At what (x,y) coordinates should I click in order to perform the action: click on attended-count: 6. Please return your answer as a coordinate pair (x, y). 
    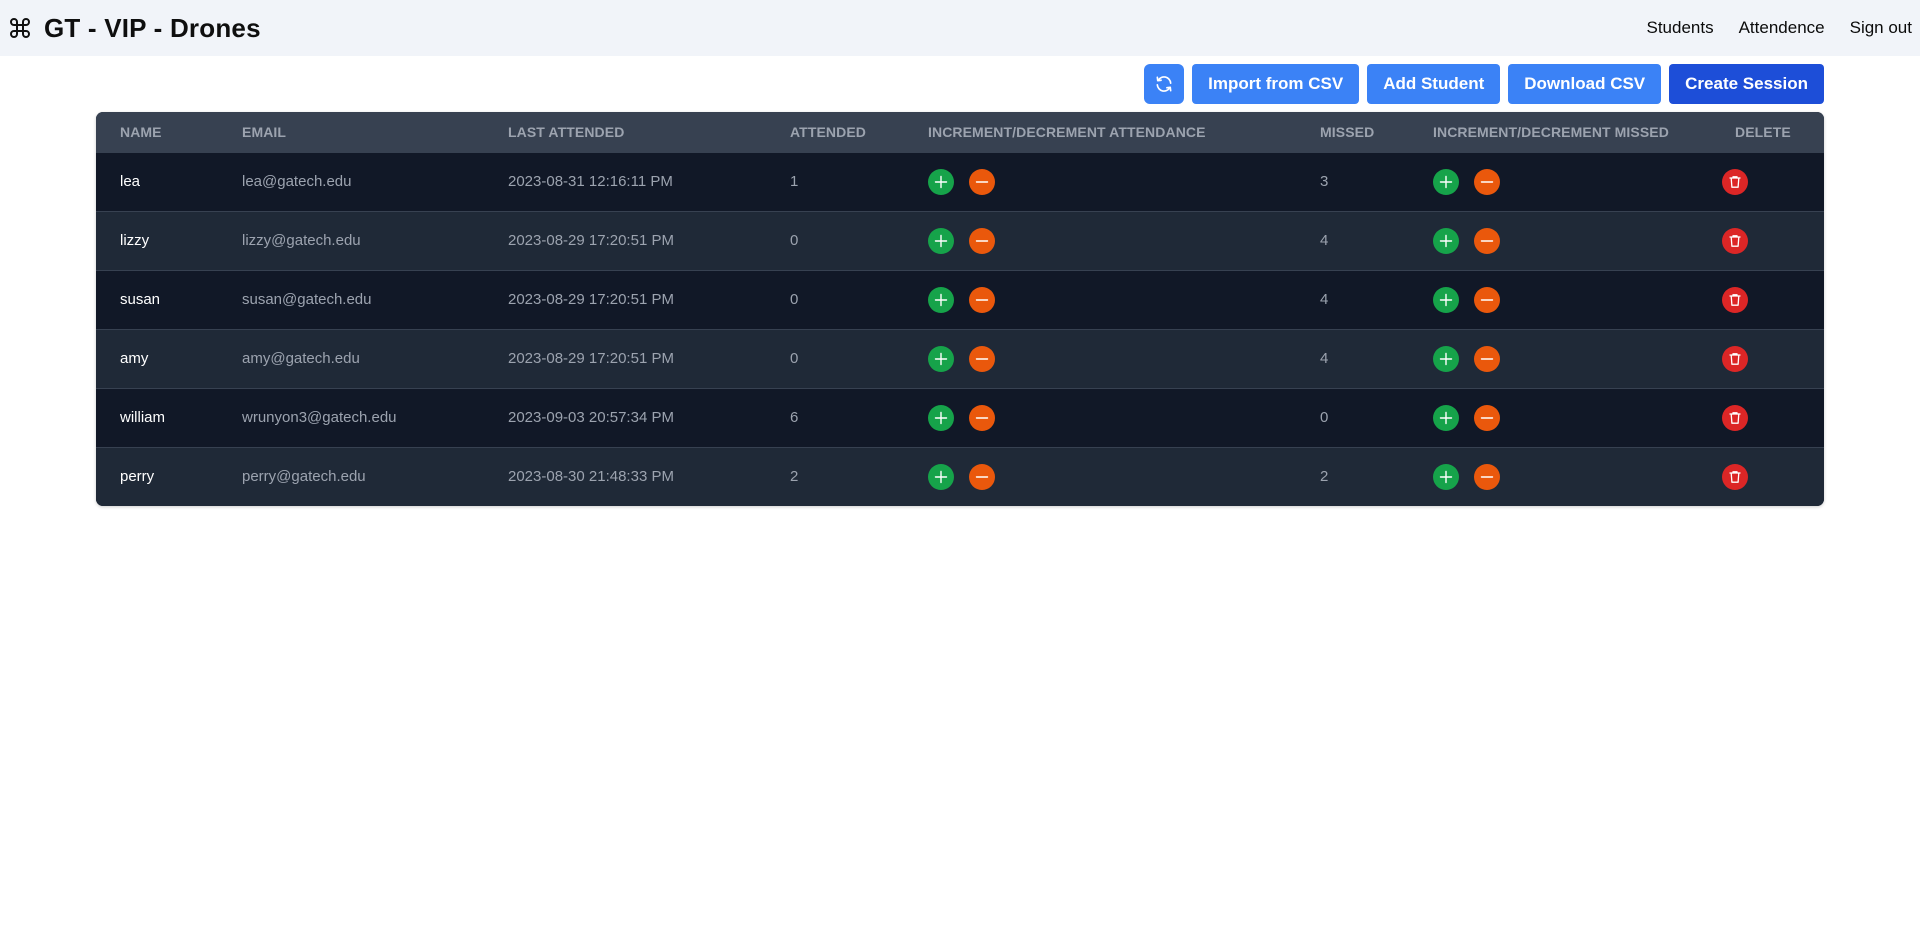
    Looking at the image, I should click on (794, 417).